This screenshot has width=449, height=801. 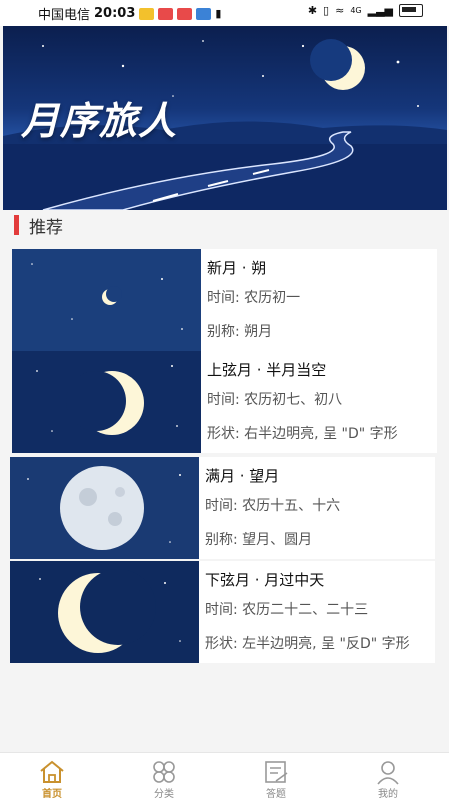 I want to click on card-time: 时间: 农历初七、初八, so click(x=275, y=400).